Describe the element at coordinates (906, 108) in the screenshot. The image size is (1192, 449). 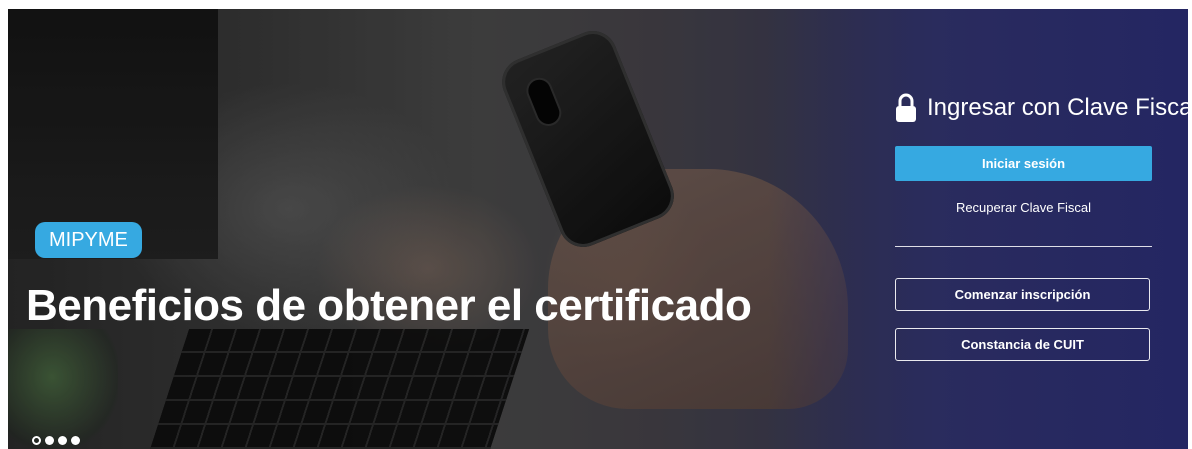
I see `lock-icon` at that location.